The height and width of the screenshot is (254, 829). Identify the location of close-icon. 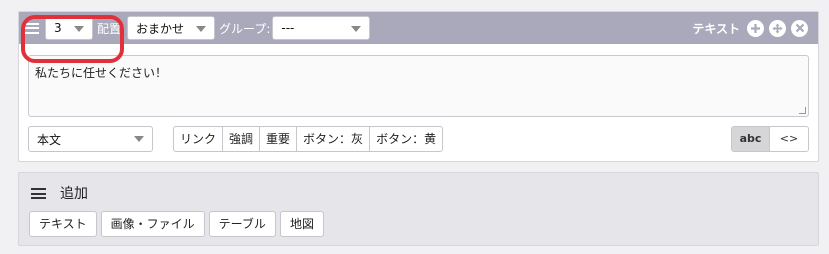
(799, 28).